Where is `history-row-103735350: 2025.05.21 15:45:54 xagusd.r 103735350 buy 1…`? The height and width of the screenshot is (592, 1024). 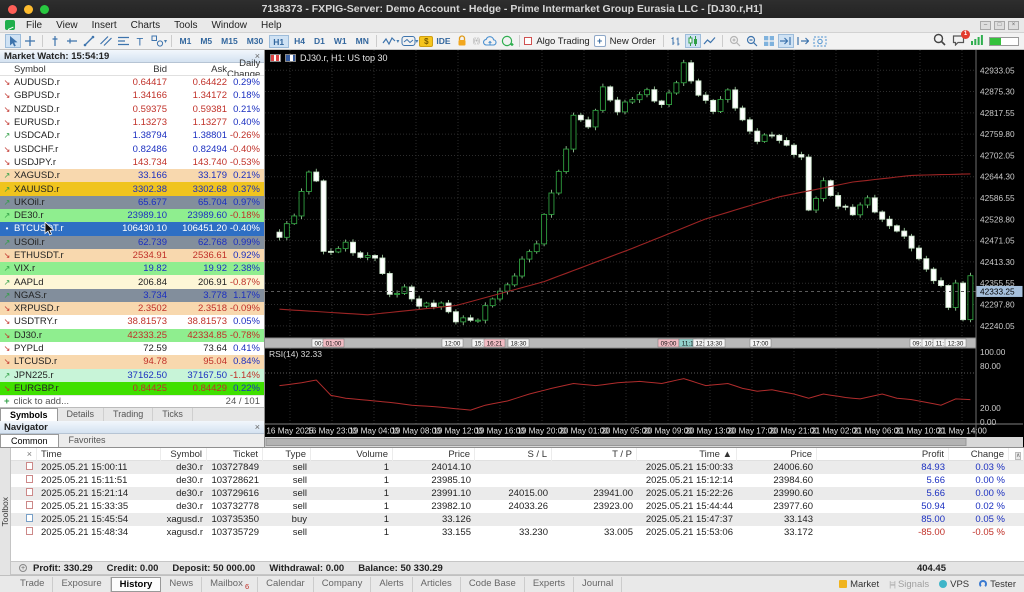 history-row-103735350: 2025.05.21 15:45:54 xagusd.r 103735350 buy 1… is located at coordinates (517, 519).